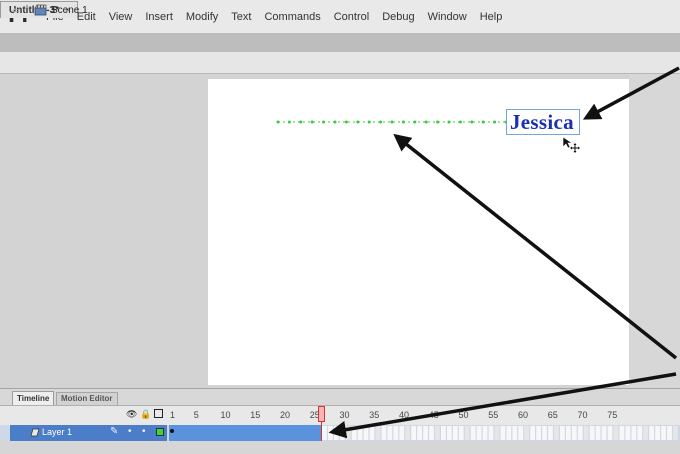 The width and height of the screenshot is (680, 454). I want to click on frame-grid, so click(501, 433).